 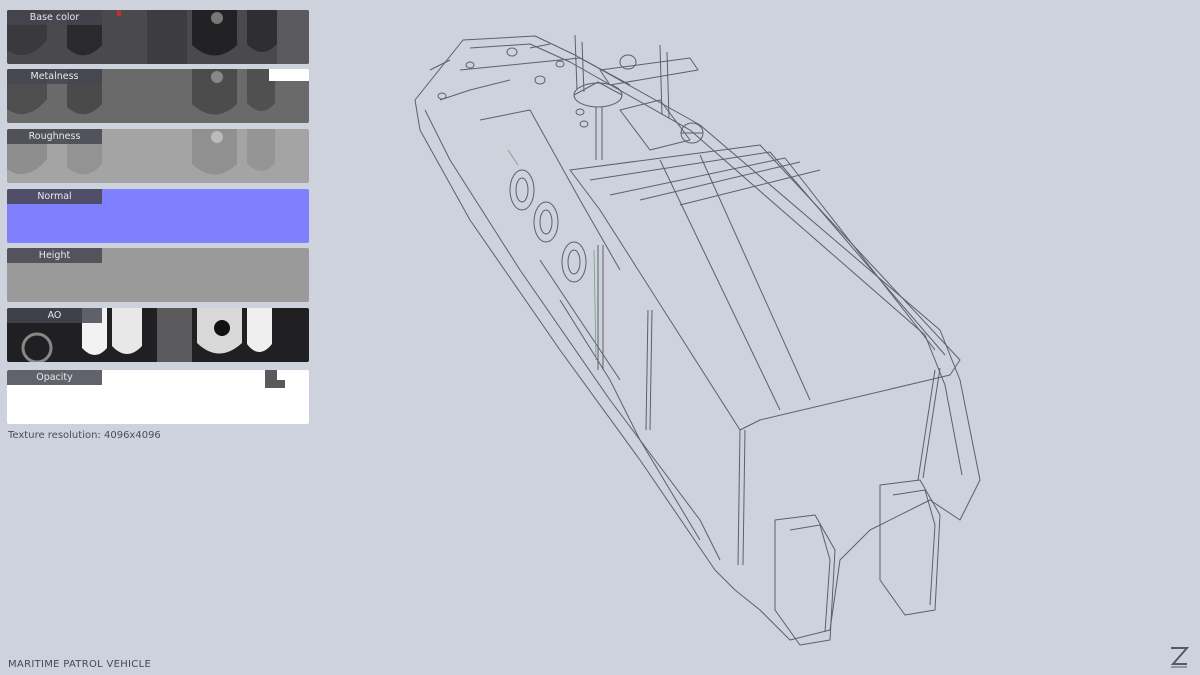 I want to click on texture-panel-roughness: Roughness, so click(x=158, y=156).